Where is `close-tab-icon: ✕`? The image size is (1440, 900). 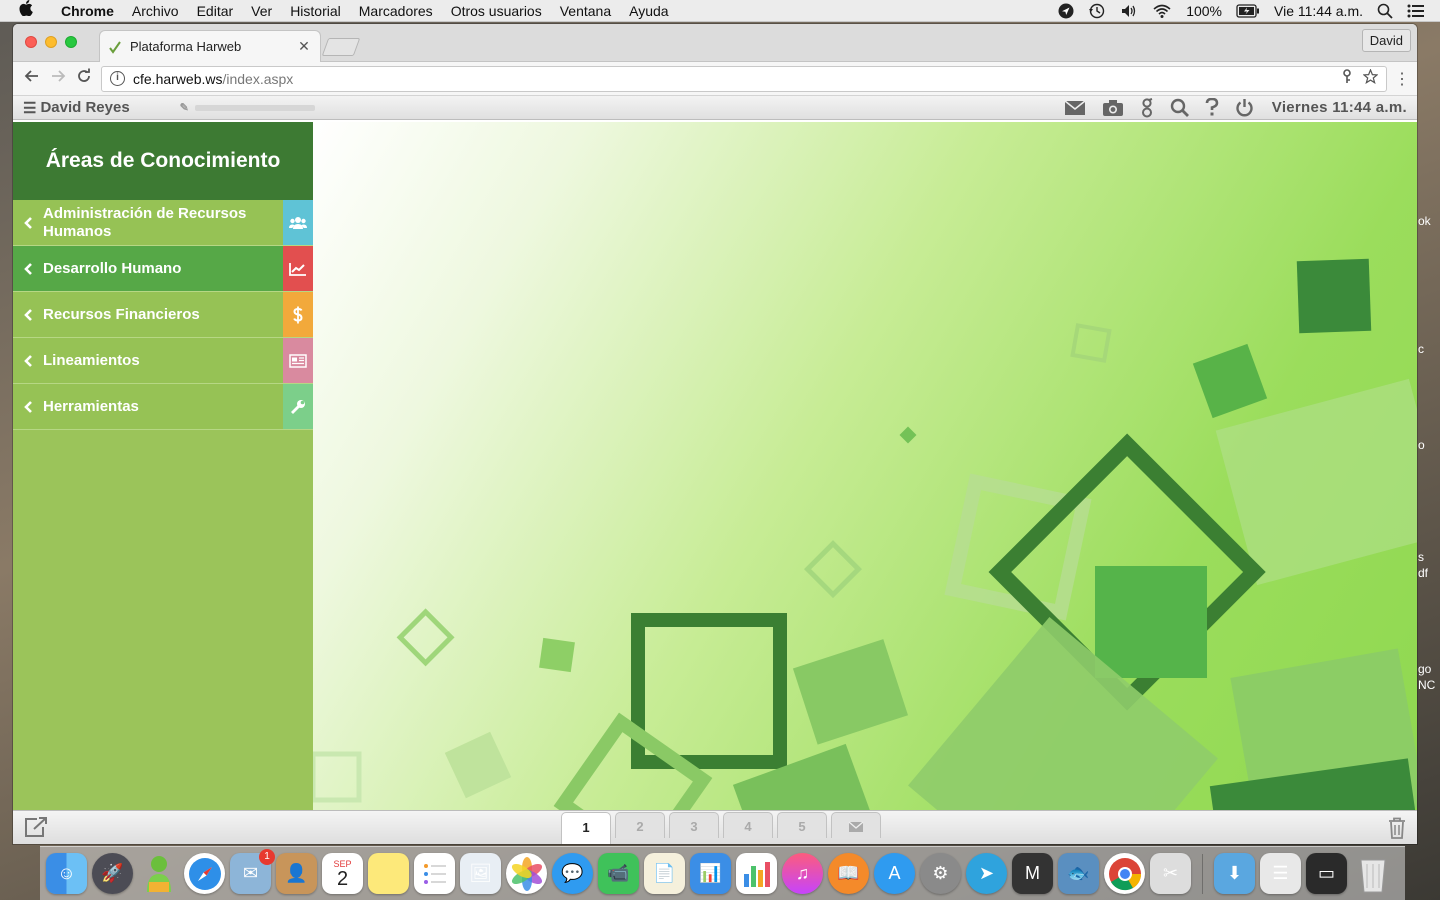 close-tab-icon: ✕ is located at coordinates (304, 46).